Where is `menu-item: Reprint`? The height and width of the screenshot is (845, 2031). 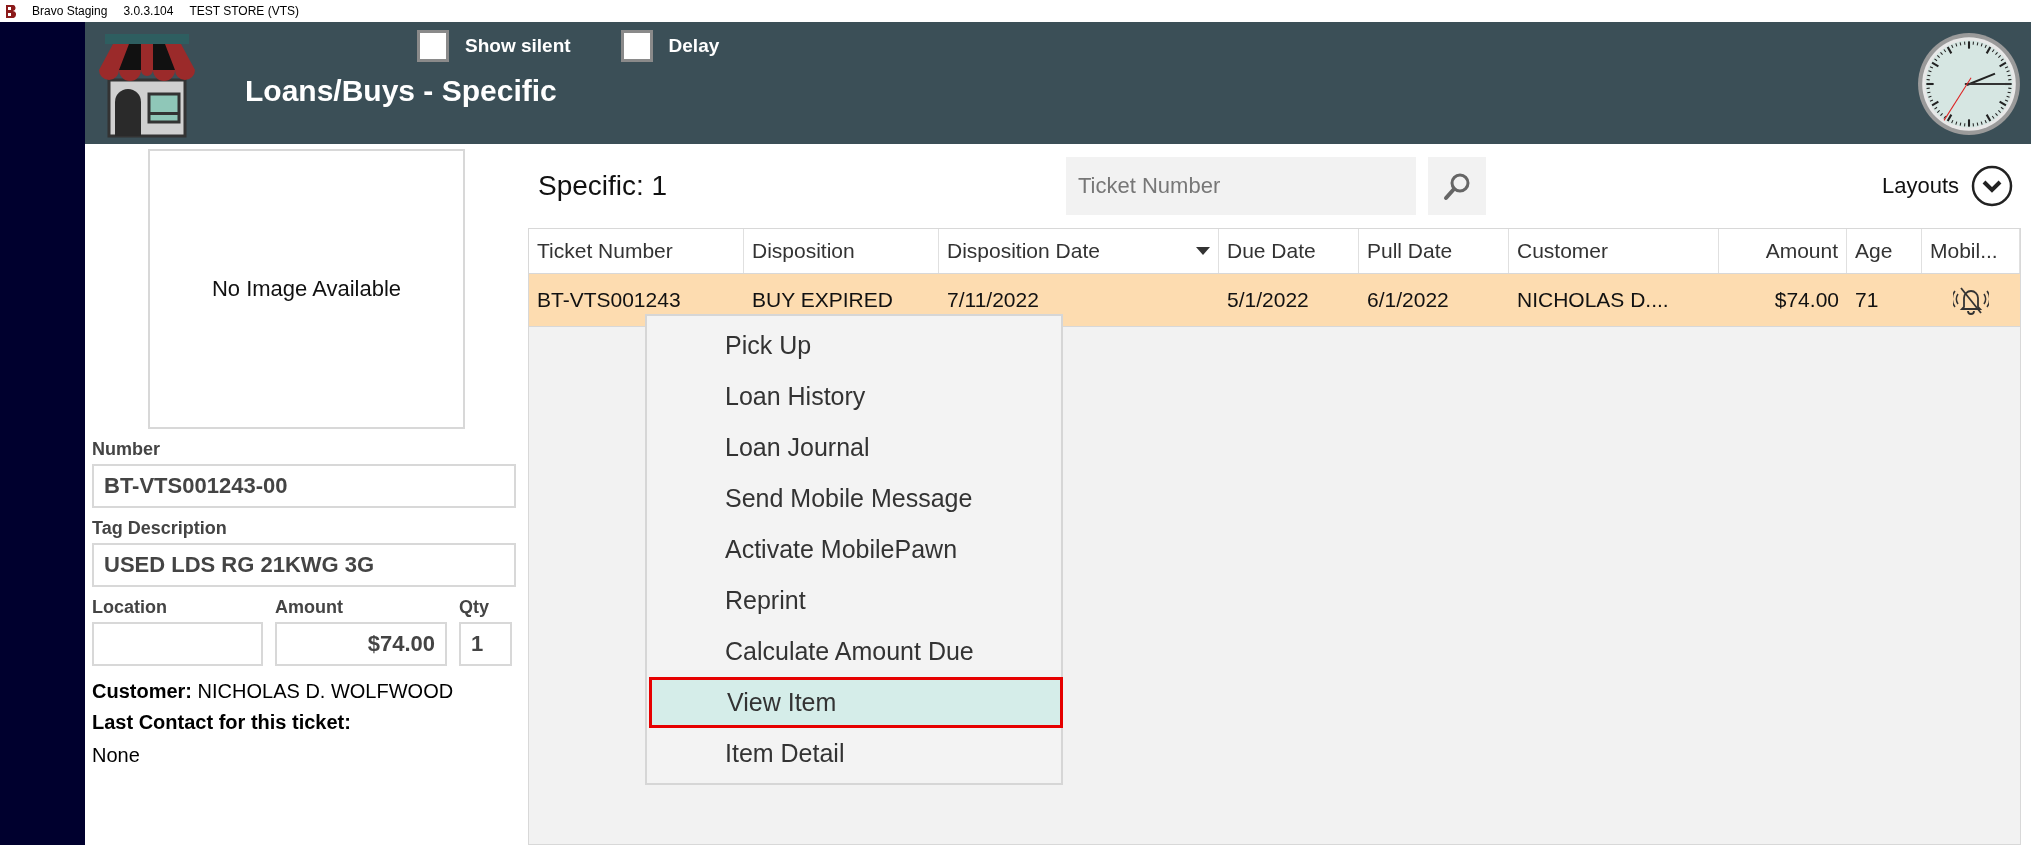 menu-item: Reprint is located at coordinates (854, 600).